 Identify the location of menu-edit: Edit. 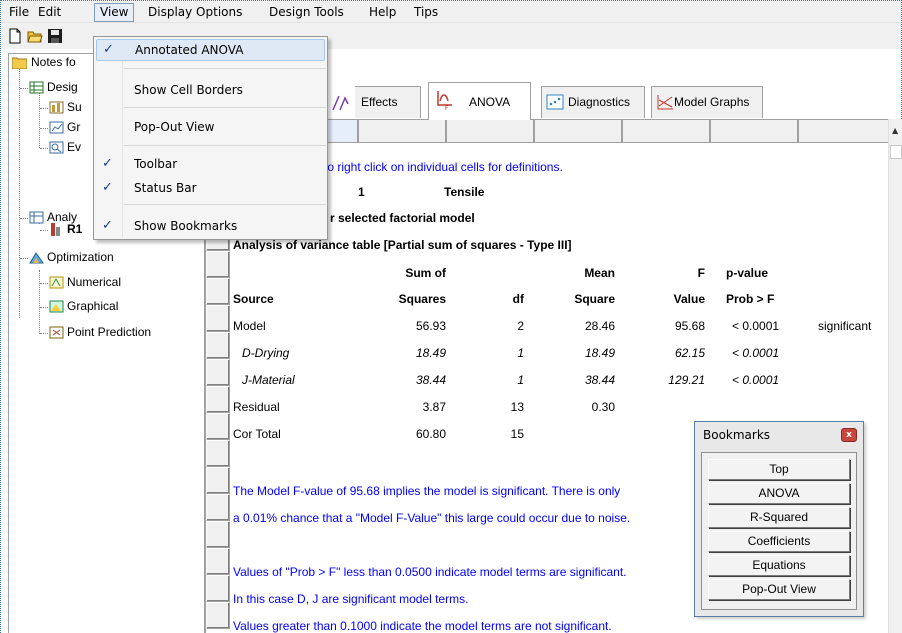
(49, 12).